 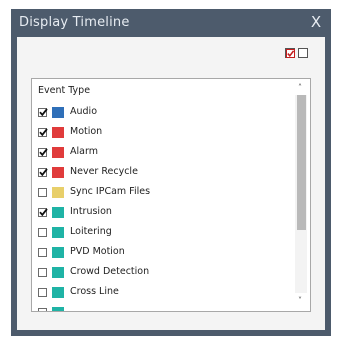 What do you see at coordinates (91, 211) in the screenshot?
I see `event-label: Intrusion` at bounding box center [91, 211].